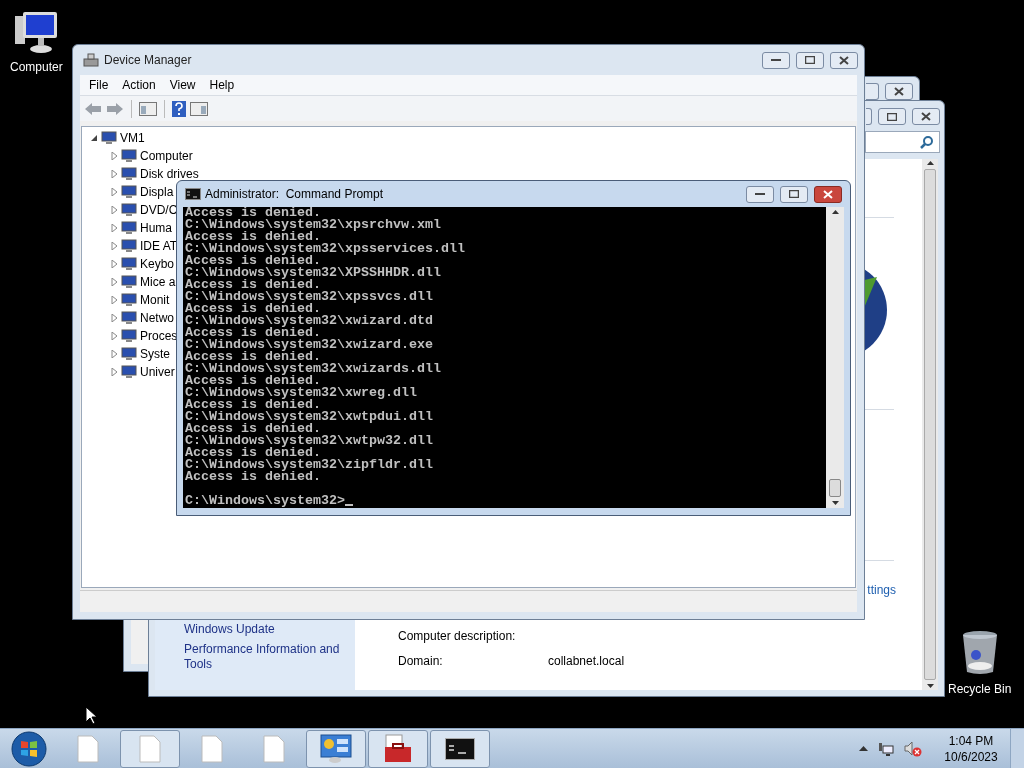 This screenshot has height=768, width=1024. I want to click on console-line: C:\Windows\system32\xwizard.dtd, so click(309, 321).